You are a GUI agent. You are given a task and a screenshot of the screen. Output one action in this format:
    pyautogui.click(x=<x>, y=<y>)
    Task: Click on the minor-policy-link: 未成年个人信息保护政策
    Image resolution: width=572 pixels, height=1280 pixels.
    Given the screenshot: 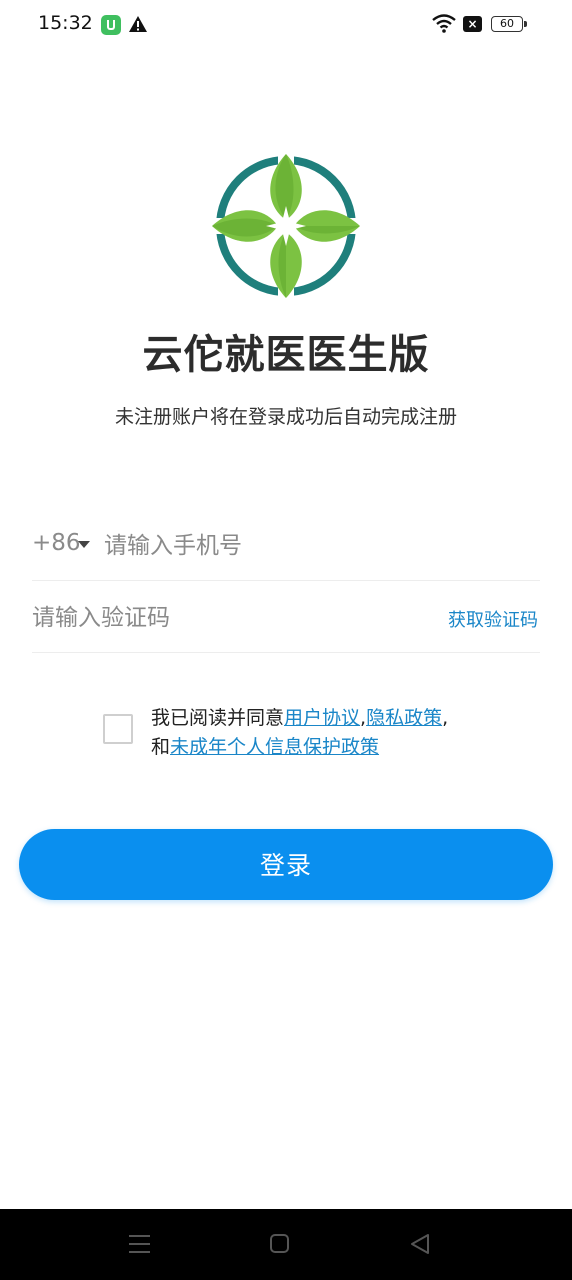 What is the action you would take?
    pyautogui.click(x=274, y=747)
    